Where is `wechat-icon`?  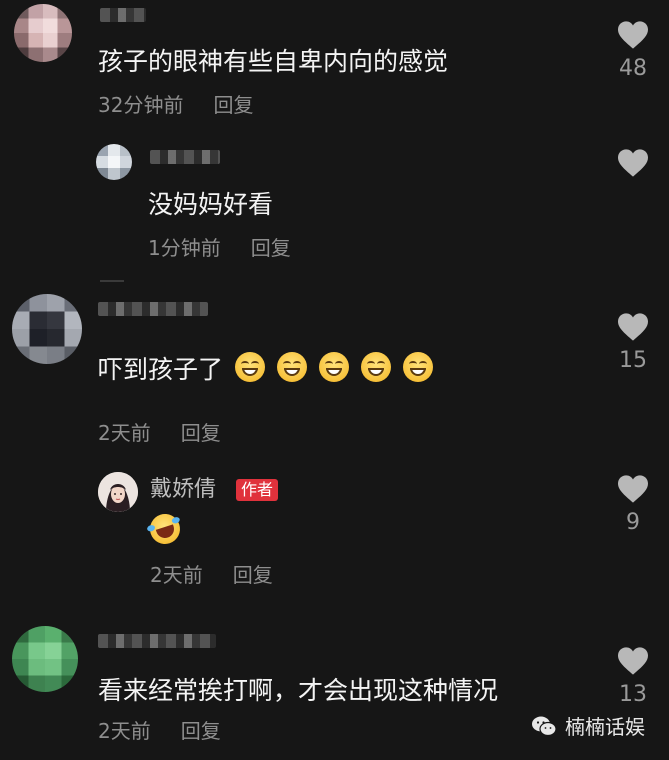
wechat-icon is located at coordinates (544, 726).